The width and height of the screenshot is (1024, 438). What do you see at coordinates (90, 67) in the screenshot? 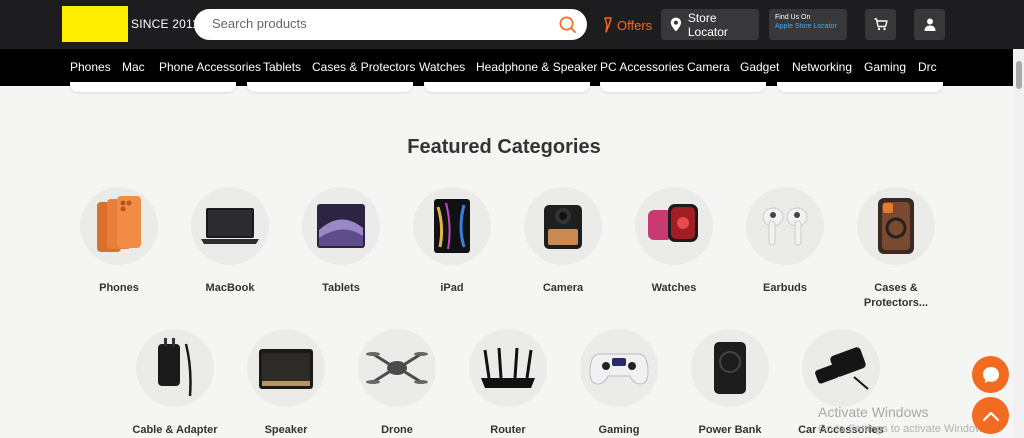
I see `nav-item-phones: Phones` at bounding box center [90, 67].